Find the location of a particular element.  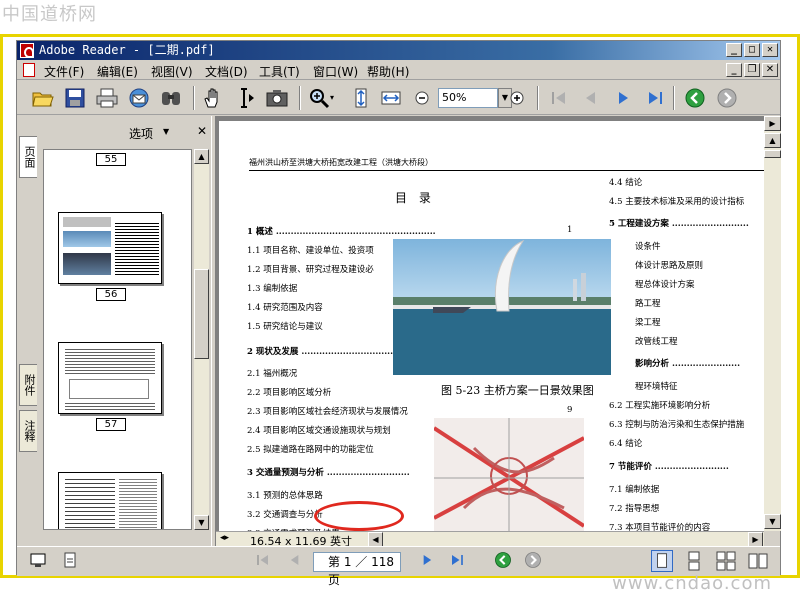

close-panel-icon: ✕ is located at coordinates (202, 131).